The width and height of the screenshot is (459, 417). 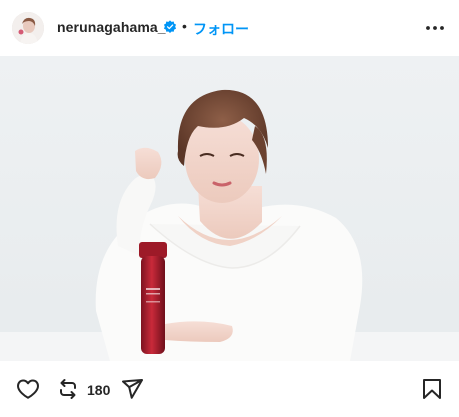 I want to click on bookmark-icon, so click(x=432, y=389).